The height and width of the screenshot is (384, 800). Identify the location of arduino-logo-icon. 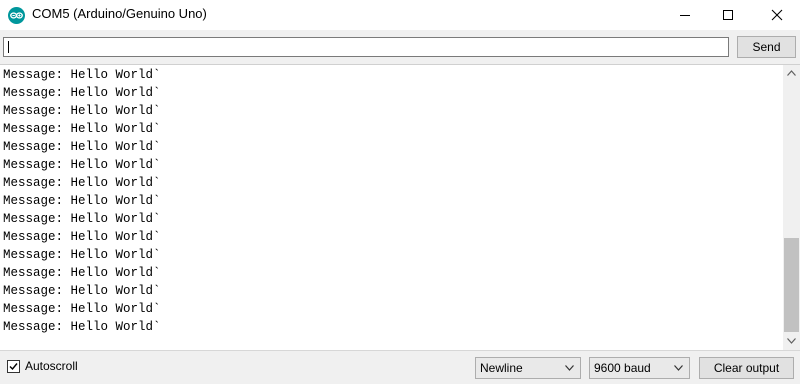
(16, 15).